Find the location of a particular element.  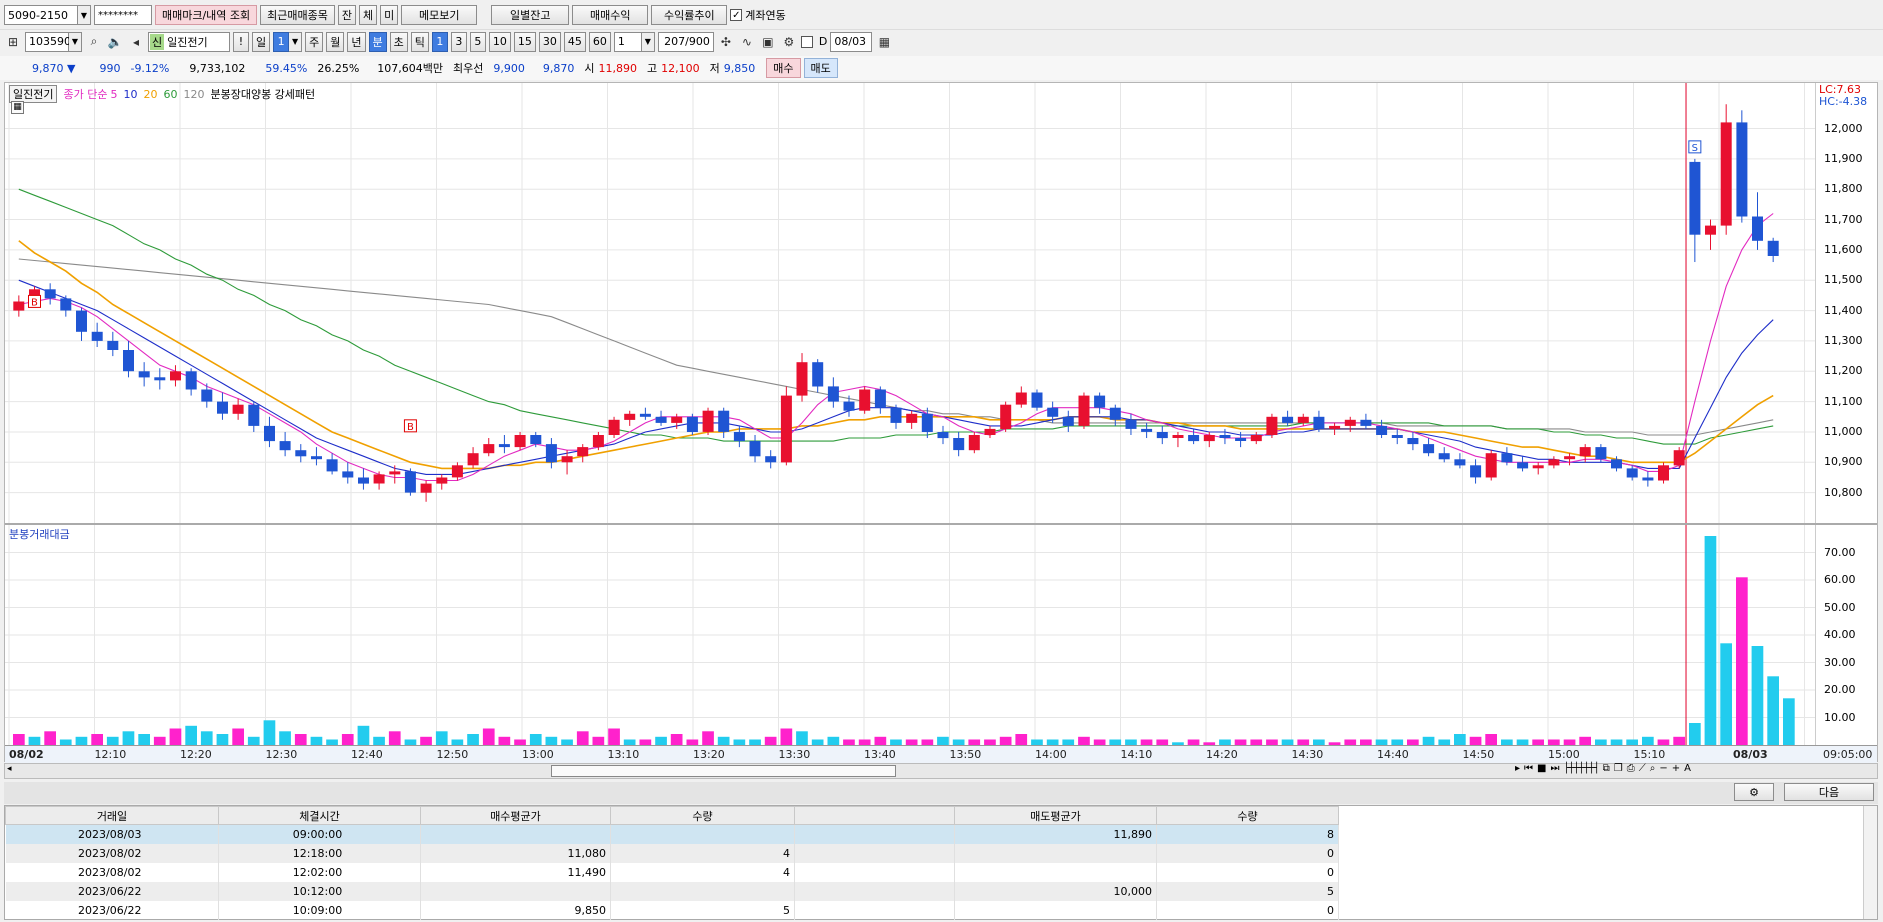

trade-profit-button: 매매수익 is located at coordinates (610, 15).